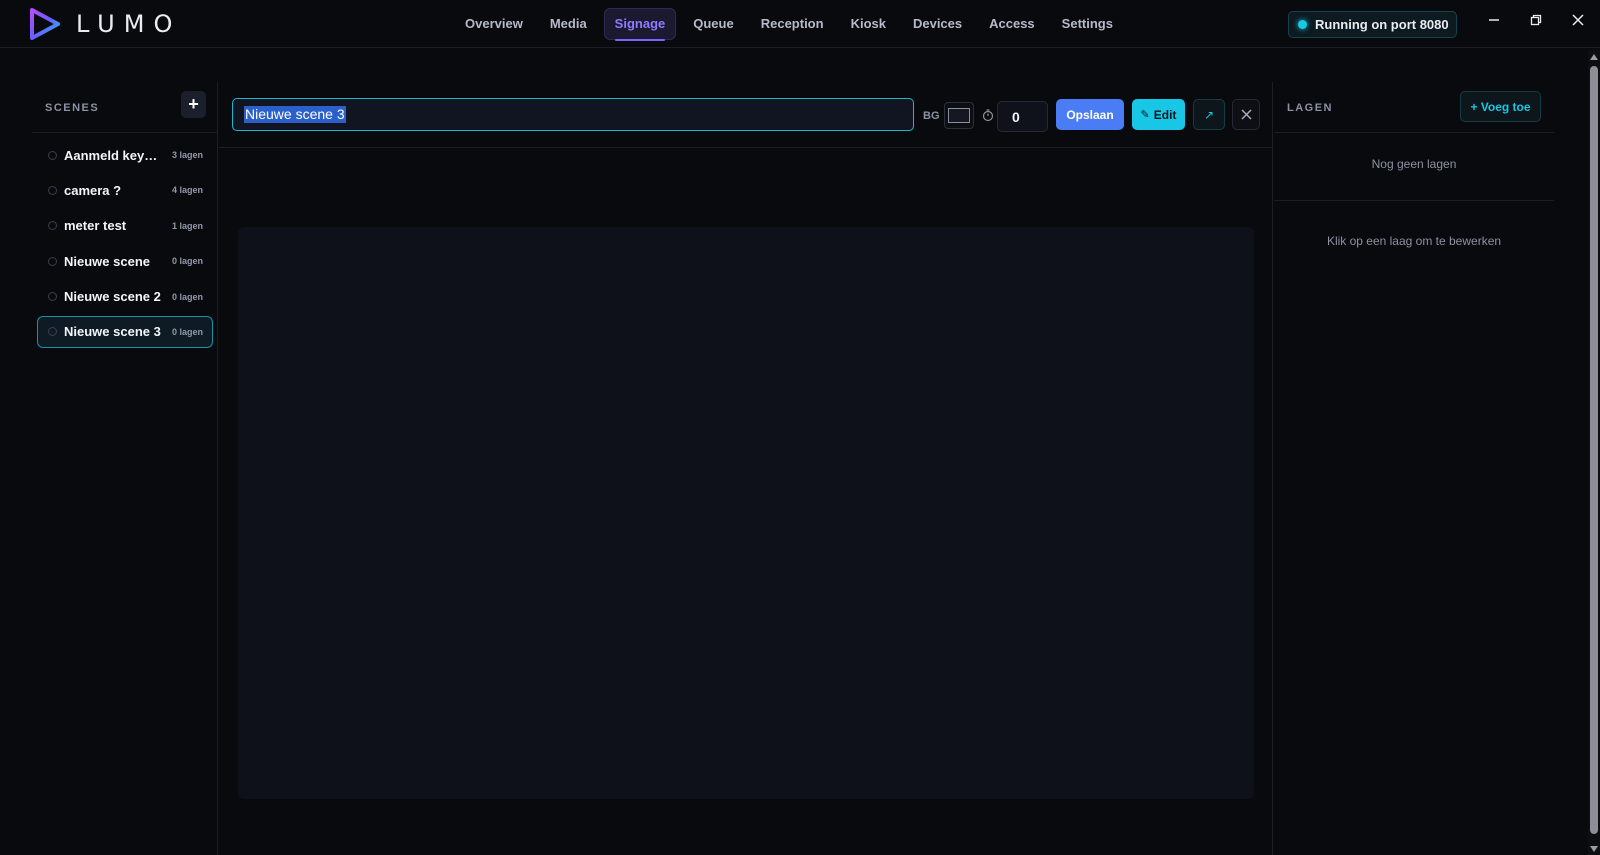 This screenshot has height=855, width=1600. Describe the element at coordinates (193, 104) in the screenshot. I see `add-scene-button: +` at that location.